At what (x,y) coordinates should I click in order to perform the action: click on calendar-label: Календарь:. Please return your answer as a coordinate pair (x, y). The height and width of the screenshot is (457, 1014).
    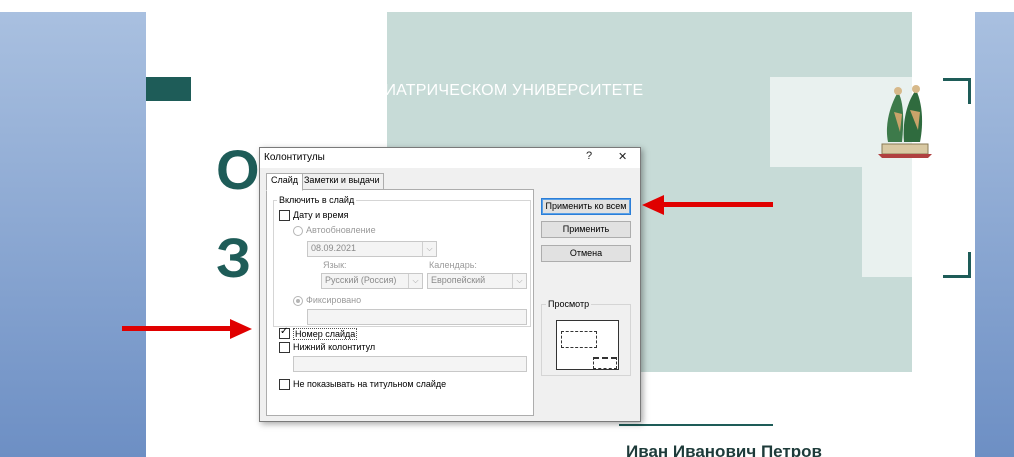
    Looking at the image, I should click on (453, 265).